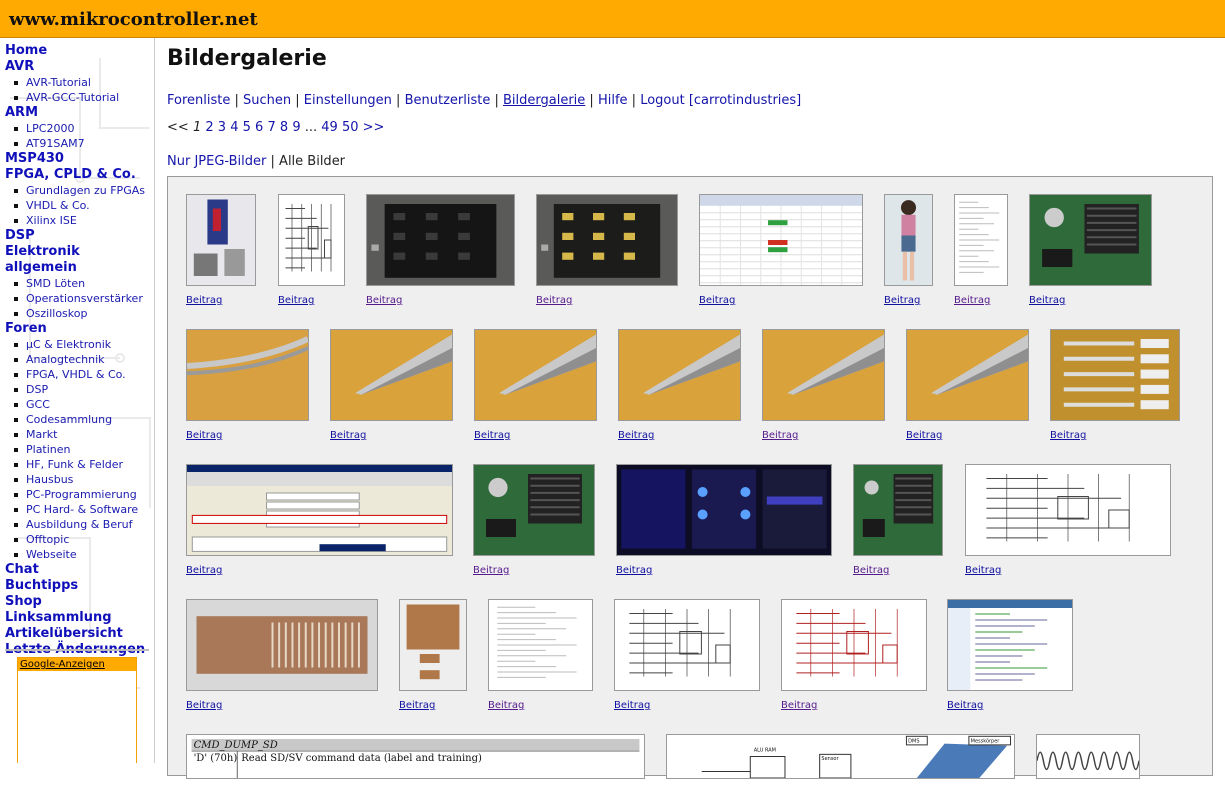 This screenshot has height=795, width=1225. What do you see at coordinates (79, 51) in the screenshot?
I see `nav-item-home: Home` at bounding box center [79, 51].